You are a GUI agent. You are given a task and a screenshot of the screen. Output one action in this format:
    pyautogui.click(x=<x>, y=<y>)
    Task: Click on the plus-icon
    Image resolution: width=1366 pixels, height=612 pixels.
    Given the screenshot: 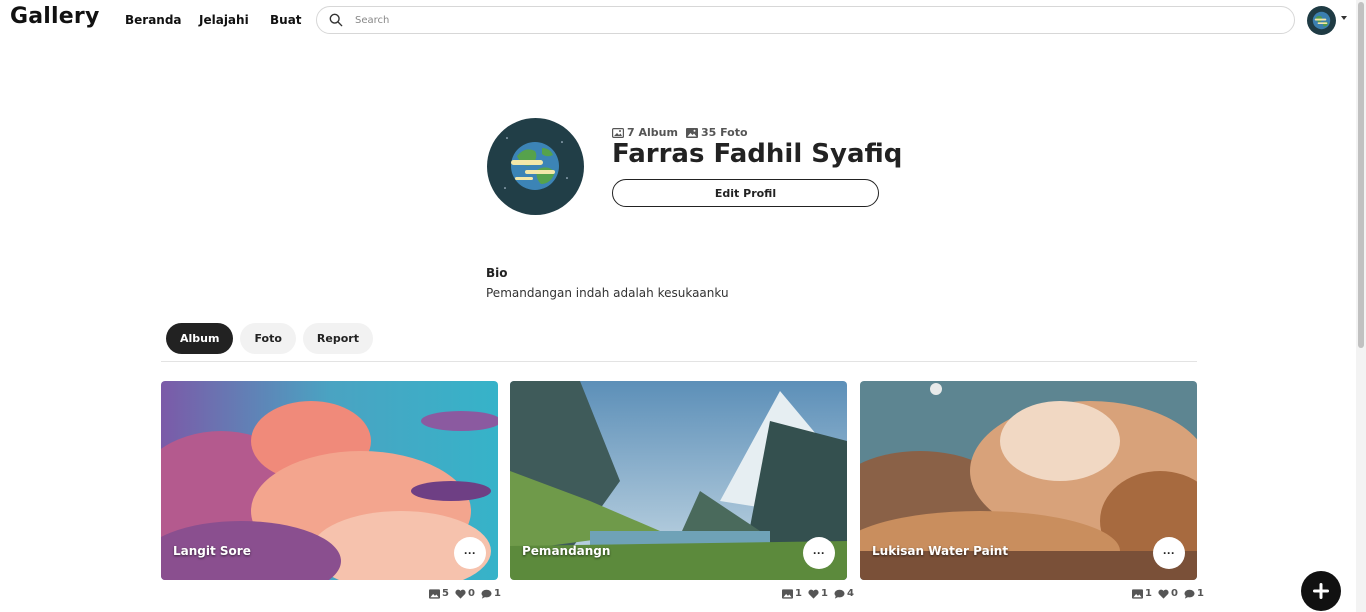 What is the action you would take?
    pyautogui.click(x=1321, y=591)
    